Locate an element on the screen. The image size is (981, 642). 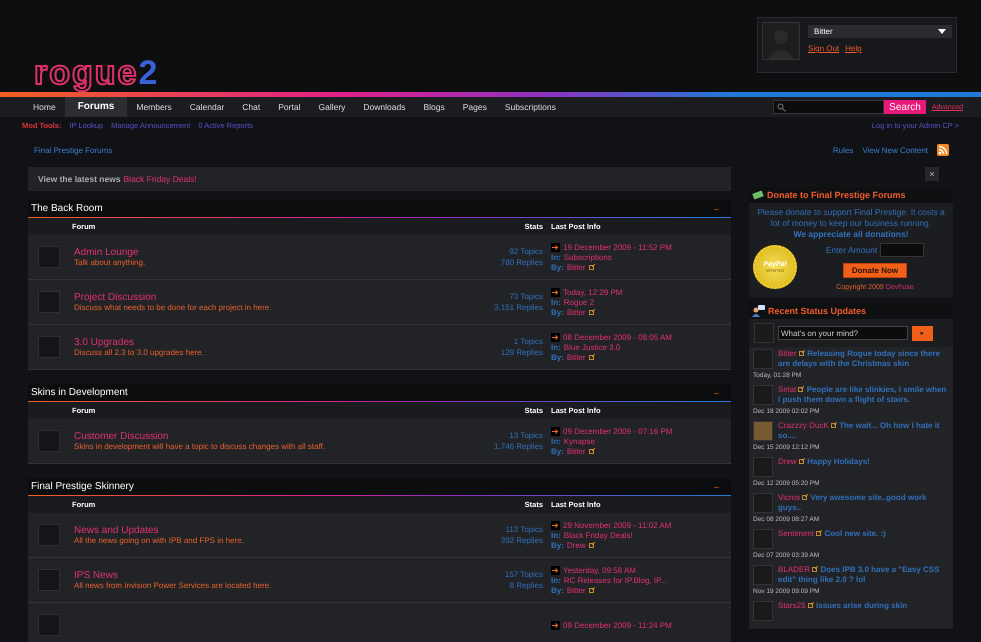
user-dropdown: Bitter is located at coordinates (880, 31).